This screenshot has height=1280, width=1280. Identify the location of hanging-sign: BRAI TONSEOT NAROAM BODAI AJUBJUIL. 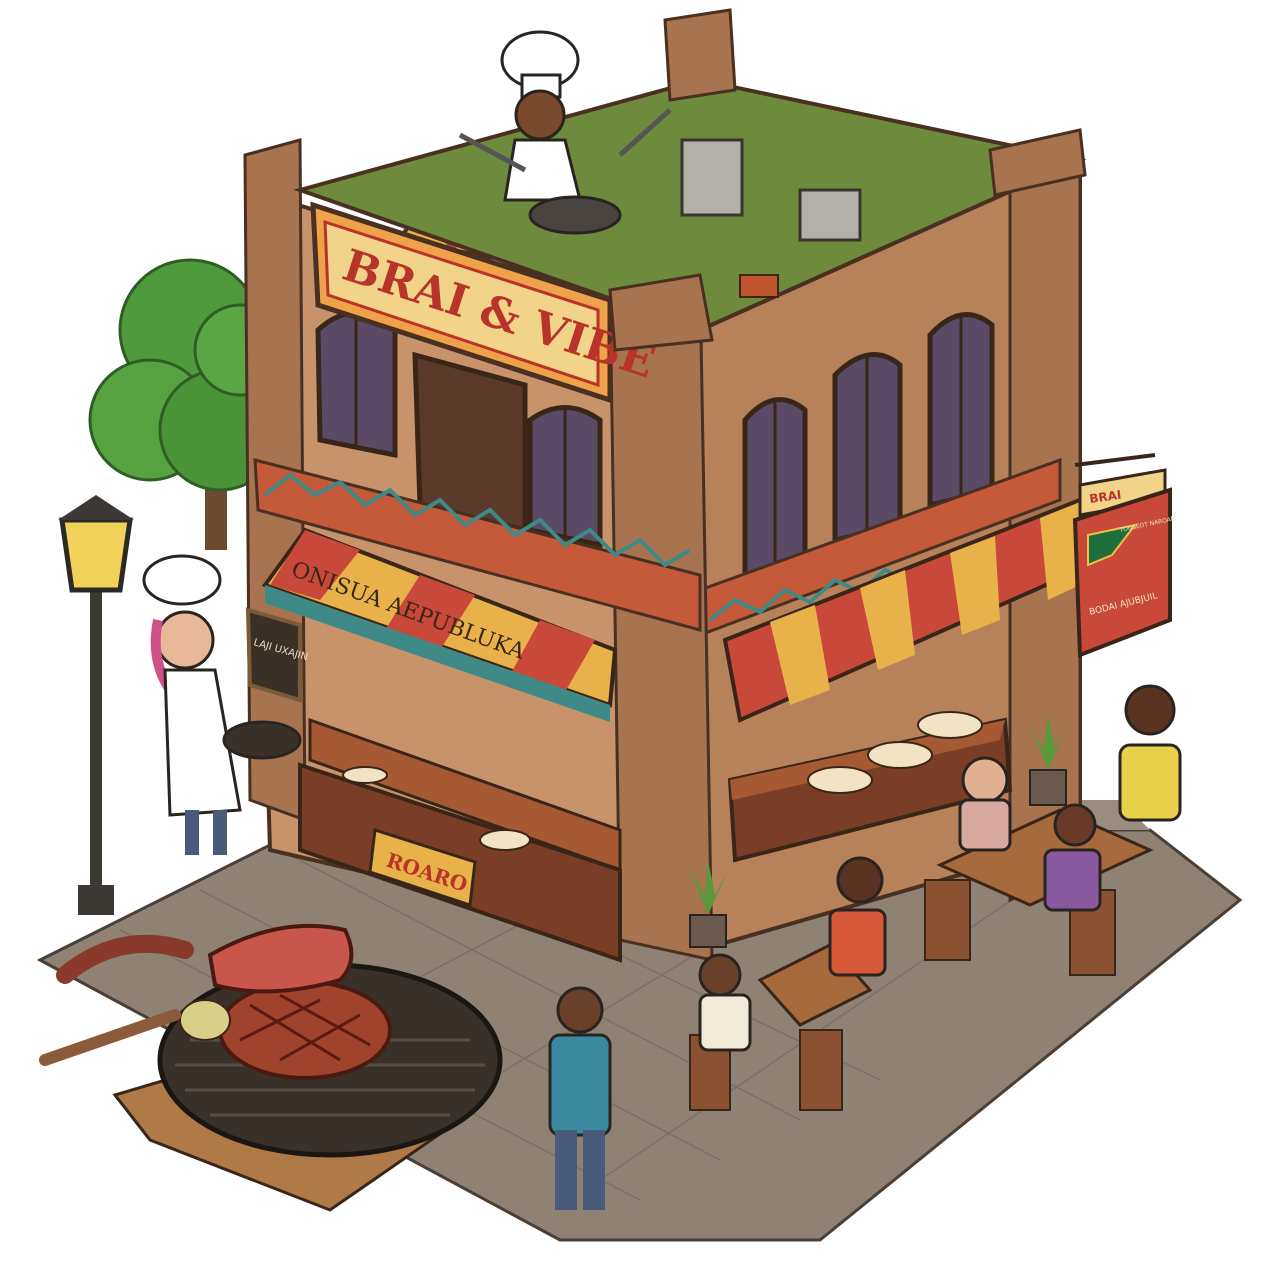
(1124, 555).